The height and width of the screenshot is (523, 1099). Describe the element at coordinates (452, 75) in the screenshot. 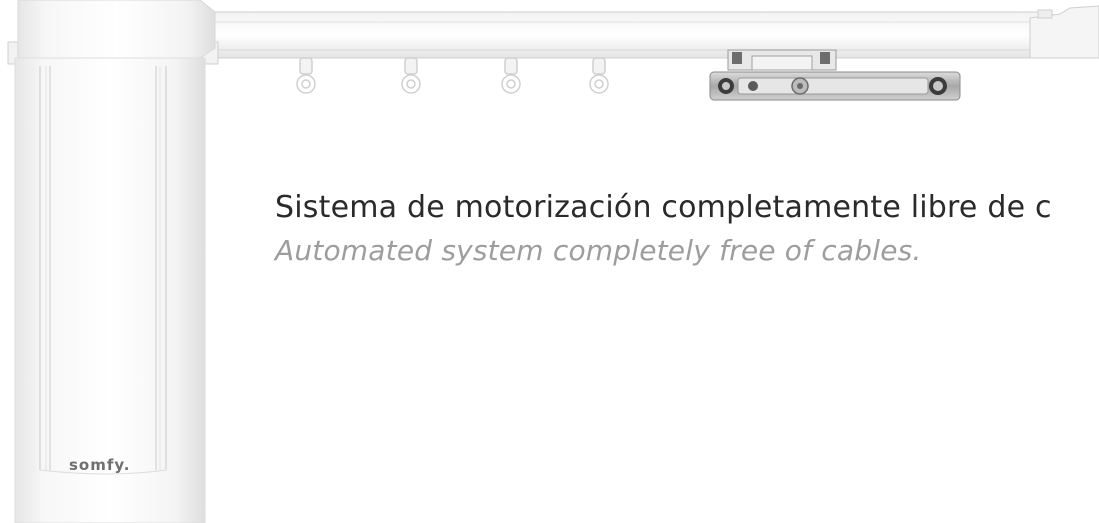

I see `curtain-runners` at that location.